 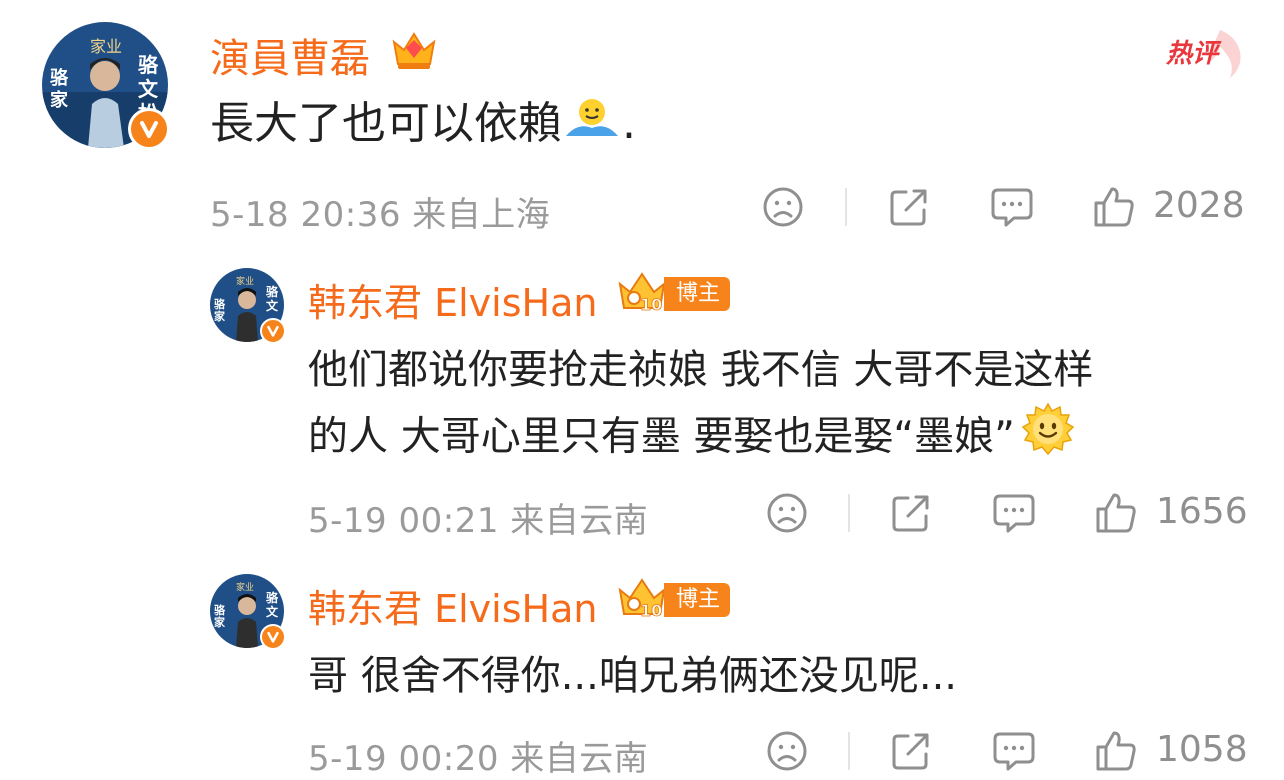 I want to click on like-count: 1656, so click(x=1202, y=511).